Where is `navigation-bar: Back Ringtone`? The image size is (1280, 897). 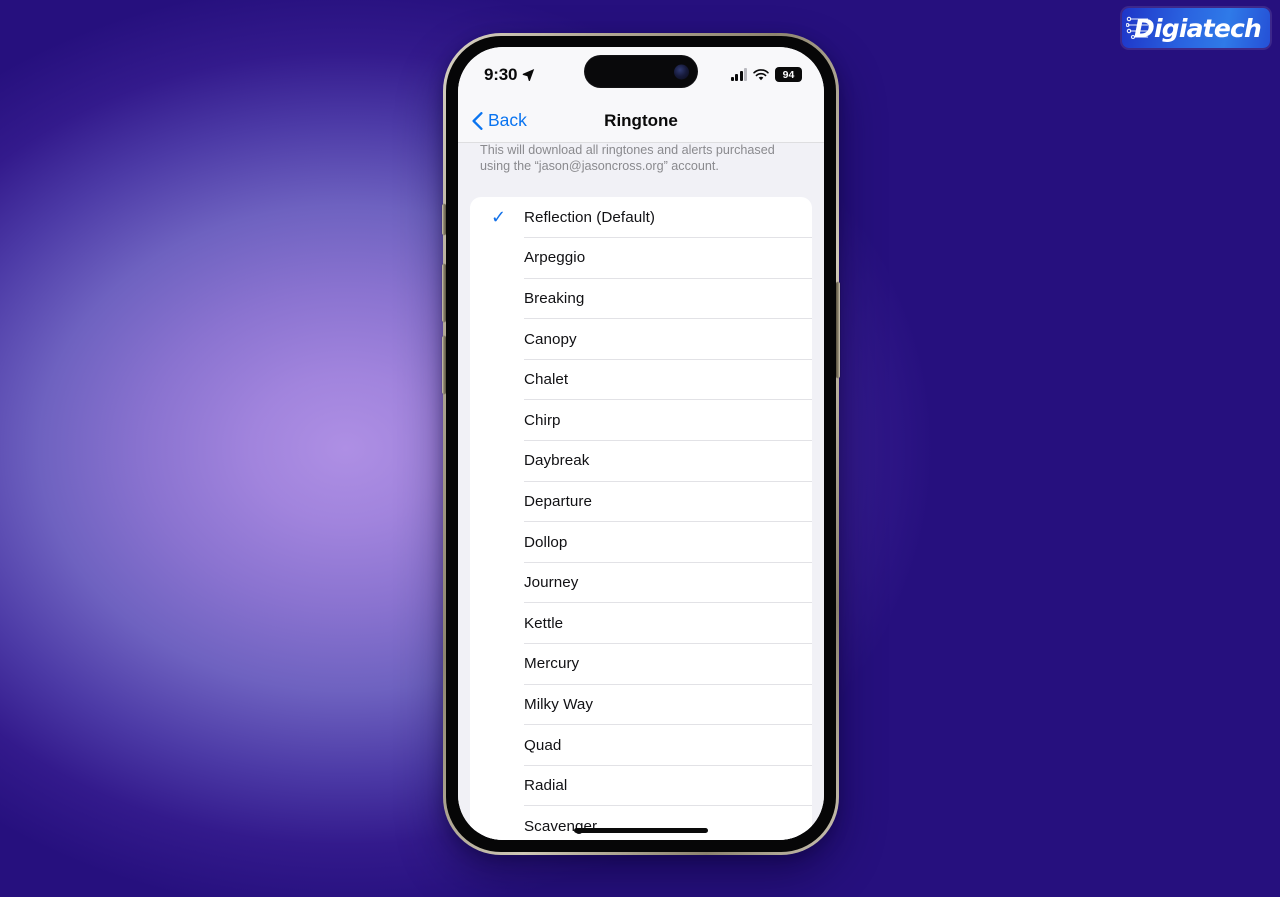 navigation-bar: Back Ringtone is located at coordinates (641, 121).